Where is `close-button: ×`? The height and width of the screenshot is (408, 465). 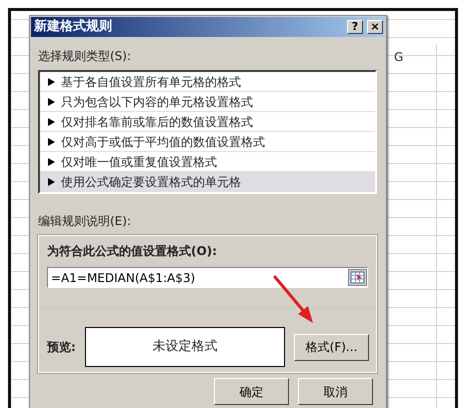
close-button: × is located at coordinates (375, 27).